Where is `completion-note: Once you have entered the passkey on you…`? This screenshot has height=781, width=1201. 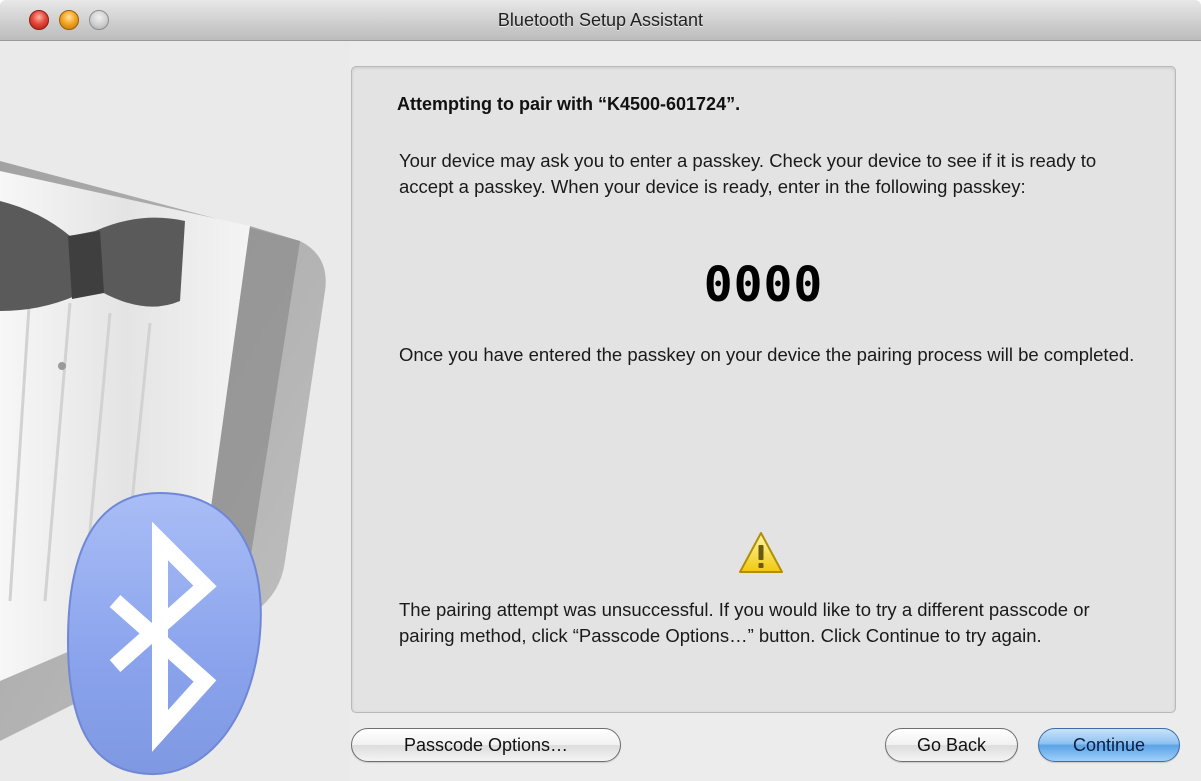 completion-note: Once you have entered the passkey on you… is located at coordinates (767, 354).